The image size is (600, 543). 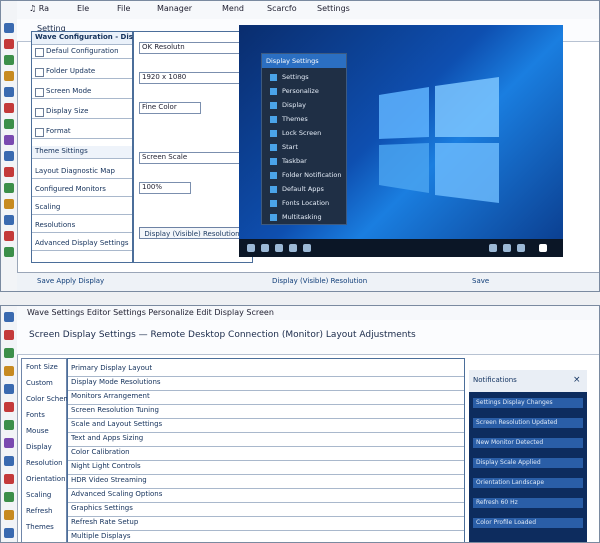 What do you see at coordinates (82, 172) in the screenshot?
I see `form-row: Layout Diagnostic Map` at bounding box center [82, 172].